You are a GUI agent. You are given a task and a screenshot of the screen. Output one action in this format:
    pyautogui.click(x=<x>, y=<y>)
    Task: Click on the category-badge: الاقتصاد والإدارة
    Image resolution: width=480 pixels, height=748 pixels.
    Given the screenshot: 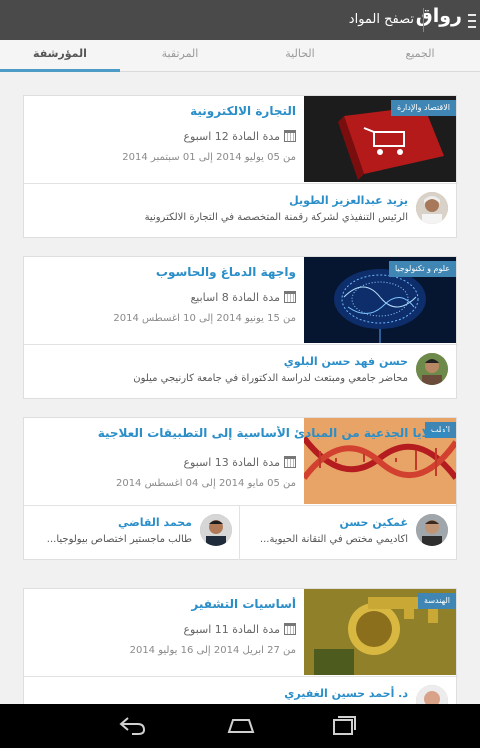 What is the action you would take?
    pyautogui.click(x=423, y=108)
    